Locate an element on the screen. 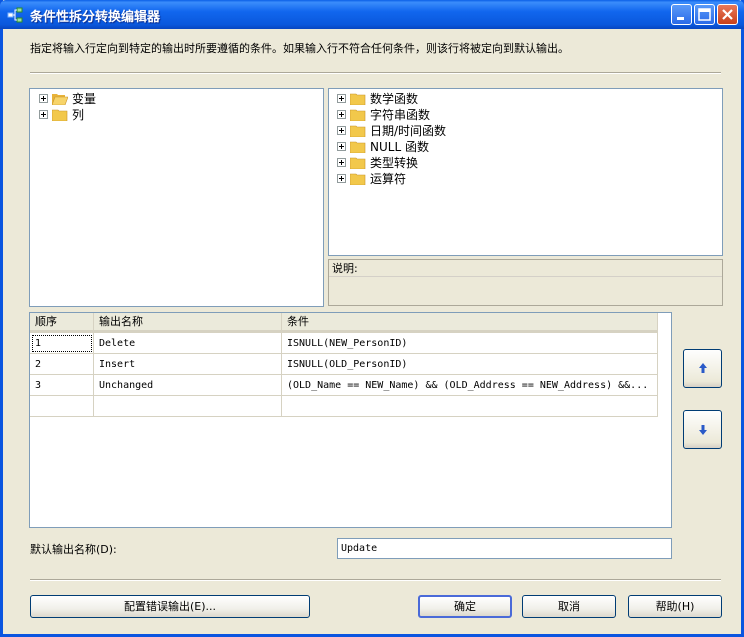 This screenshot has height=637, width=744. tree-item-label: 运算符 is located at coordinates (388, 179).